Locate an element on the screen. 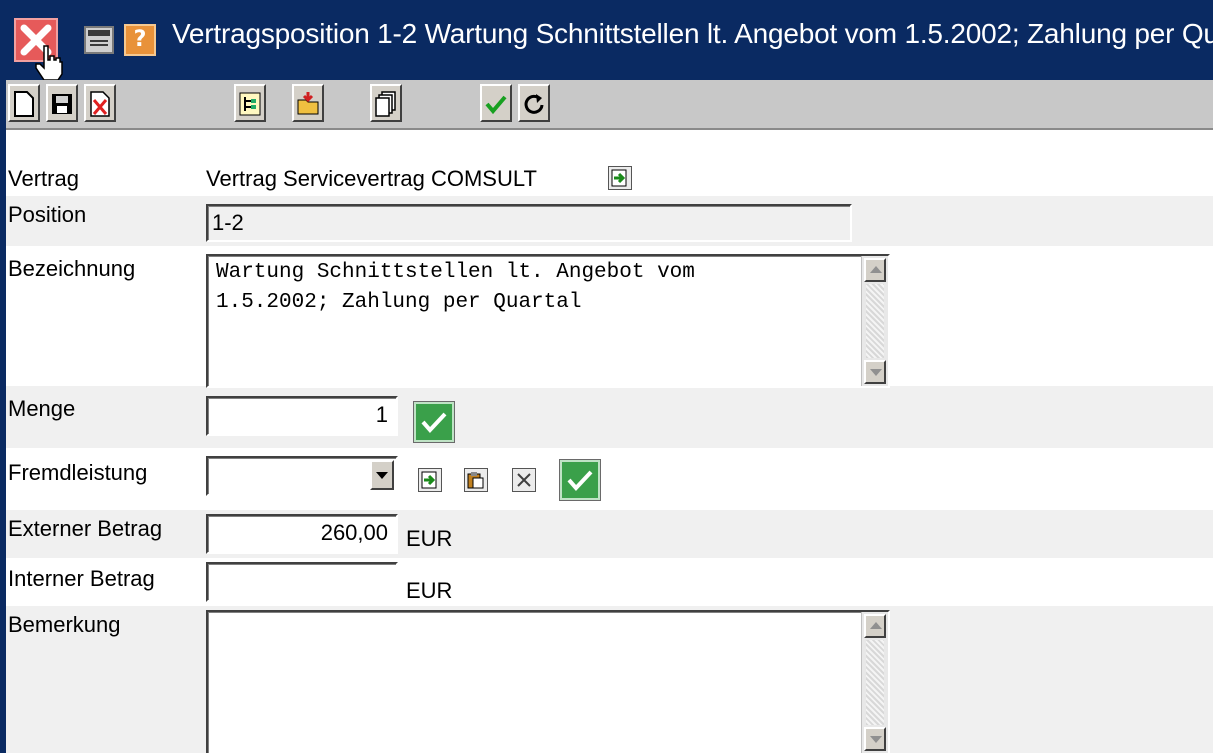 The width and height of the screenshot is (1213, 753). delete-icon is located at coordinates (100, 104).